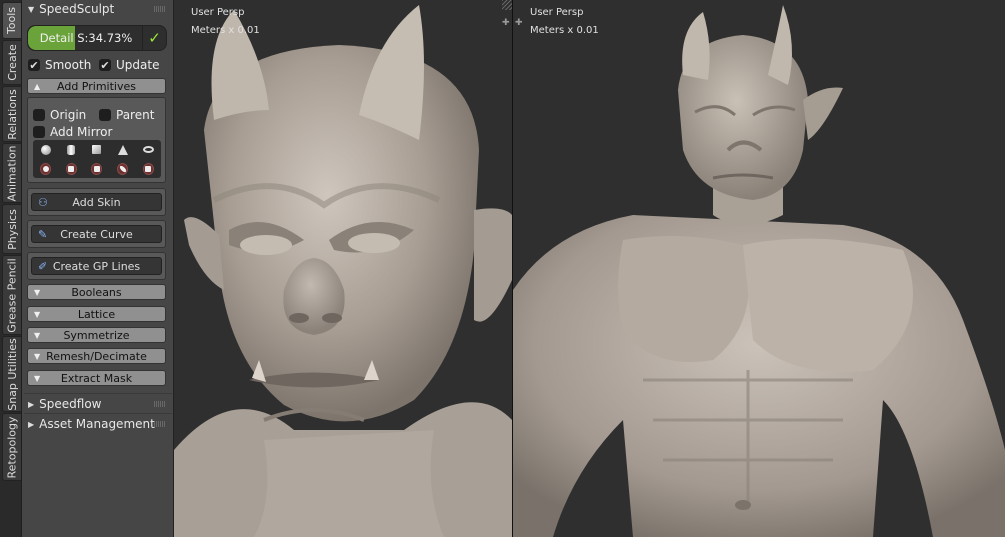  I want to click on tab-physics: Physics, so click(11, 229).